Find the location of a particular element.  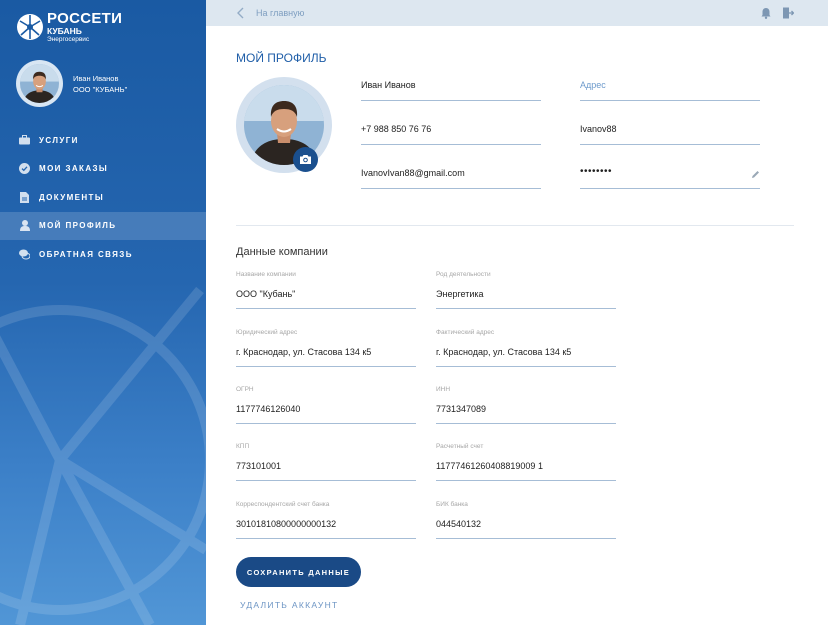

field-label: Юридический адрес is located at coordinates (267, 332).